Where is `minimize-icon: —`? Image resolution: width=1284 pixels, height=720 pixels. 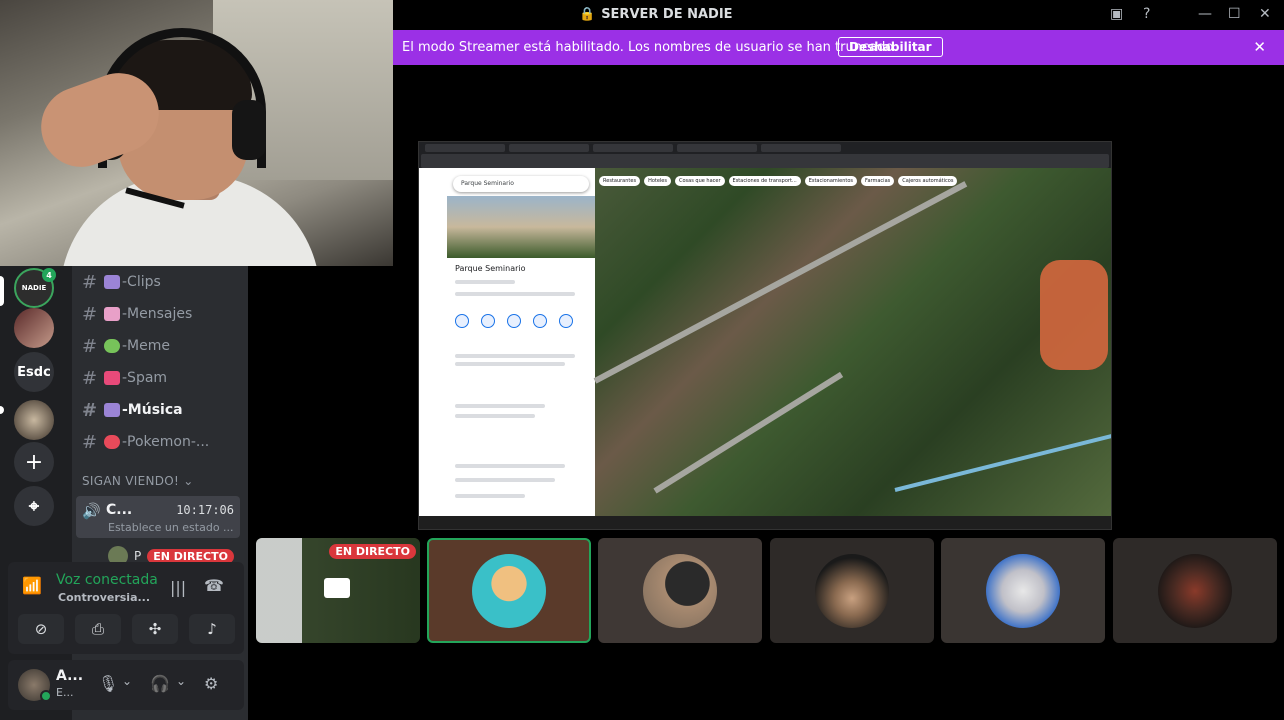
minimize-icon: — is located at coordinates (1205, 14).